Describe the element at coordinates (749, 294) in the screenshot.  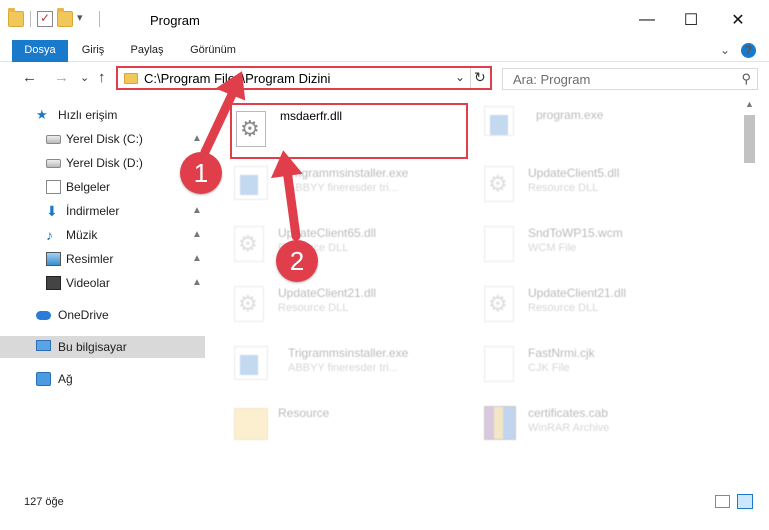
I see `vertical-scrollbar: ▲` at that location.